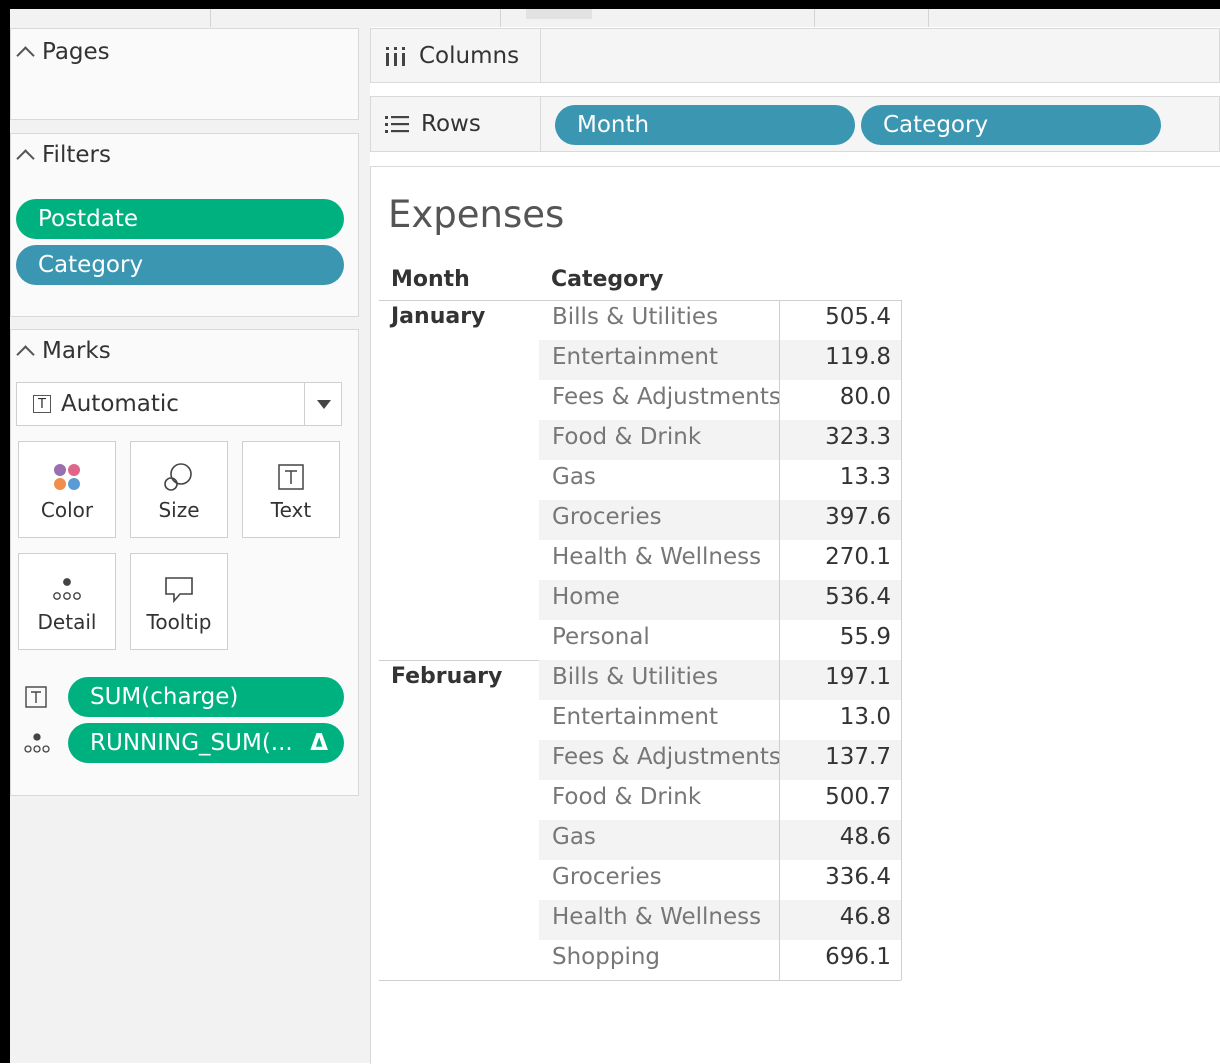  I want to click on dropdown-arrow-icon, so click(324, 404).